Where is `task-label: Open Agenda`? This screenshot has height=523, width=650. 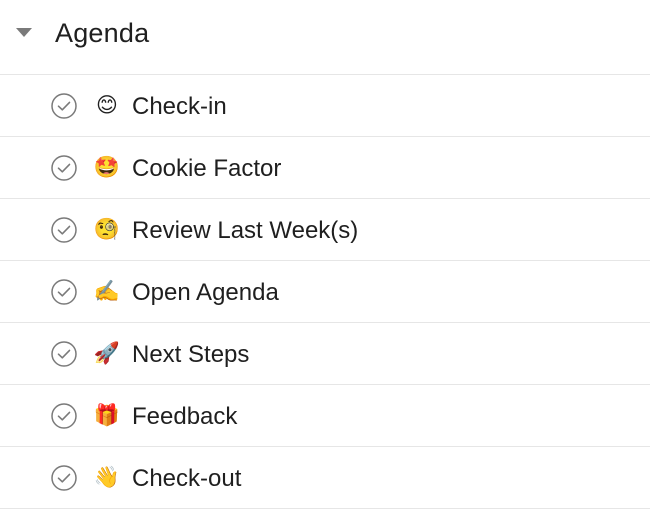
task-label: Open Agenda is located at coordinates (205, 293).